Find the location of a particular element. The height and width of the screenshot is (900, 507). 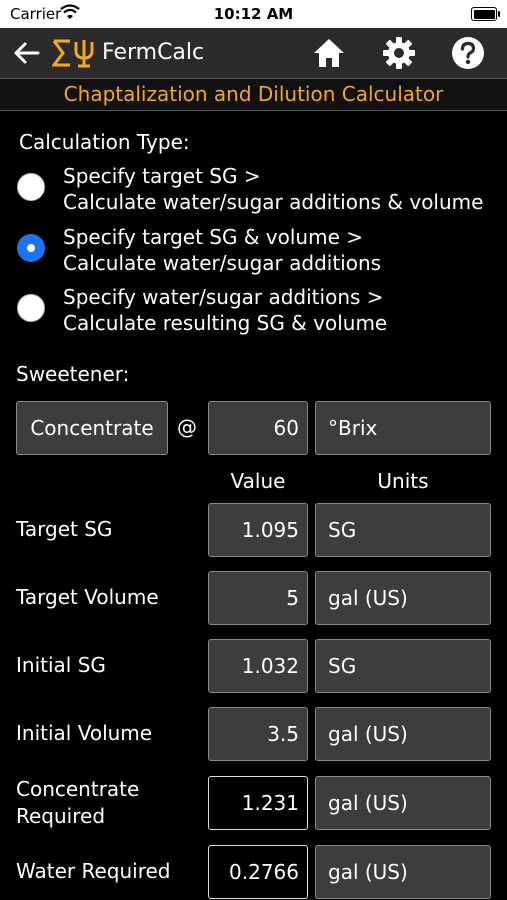

concentrate-required-unit-select: gal (US) is located at coordinates (403, 803).